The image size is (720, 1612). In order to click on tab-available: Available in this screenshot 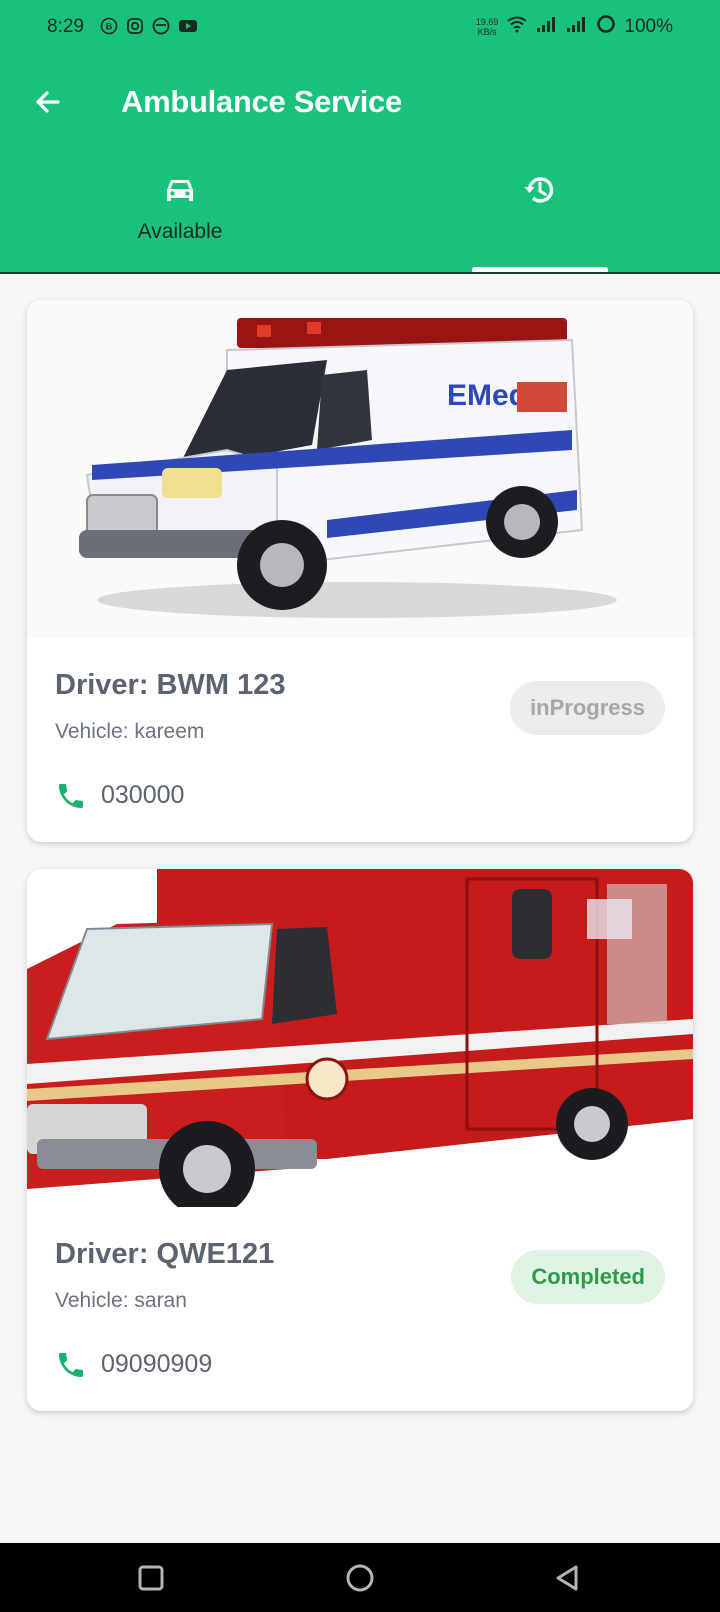, I will do `click(180, 214)`.